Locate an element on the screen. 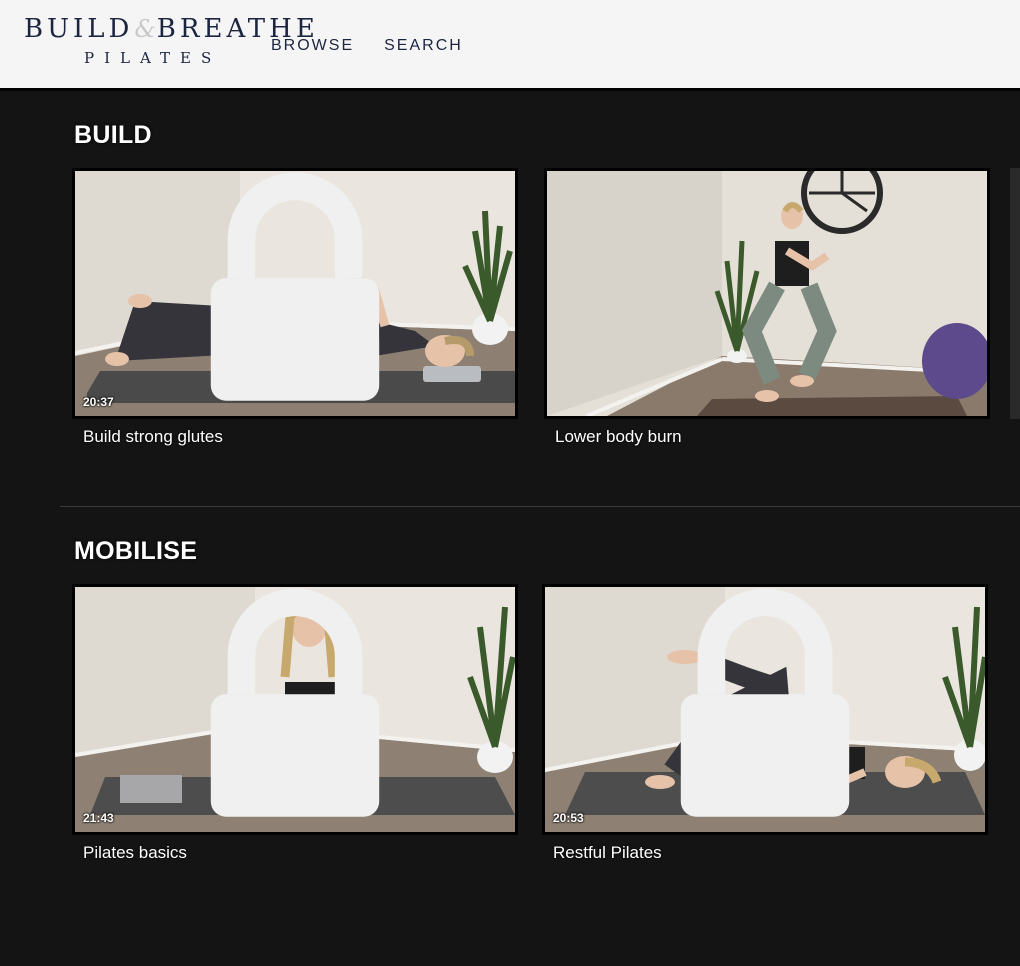  video-title: Build strong glutes is located at coordinates (153, 437).